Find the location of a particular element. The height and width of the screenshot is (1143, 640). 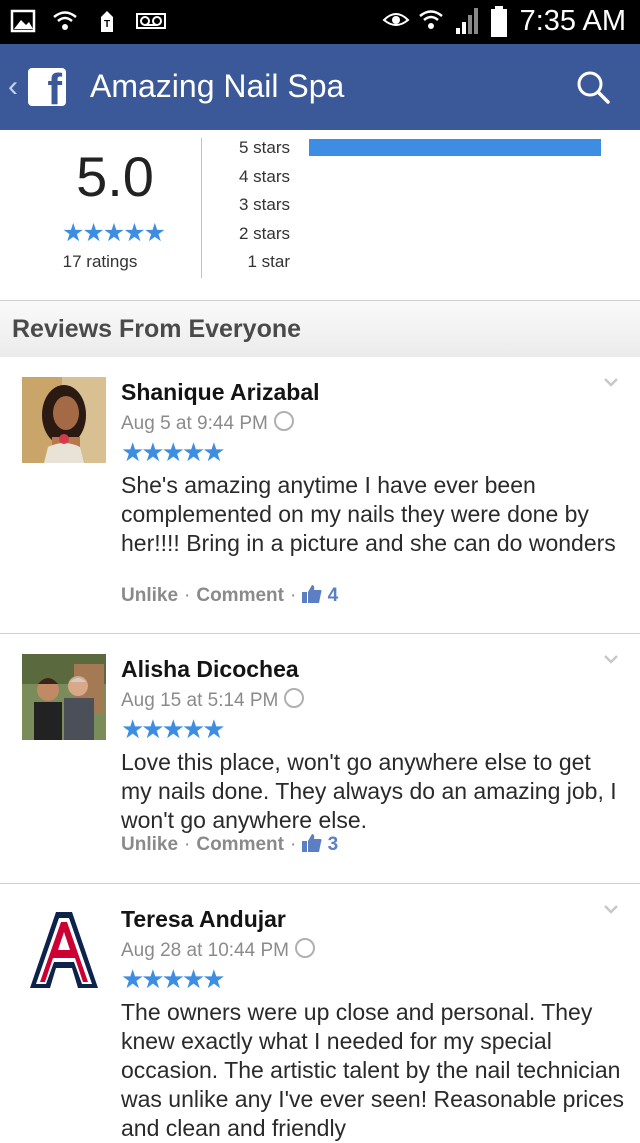

signal-icon is located at coordinates (467, 20).